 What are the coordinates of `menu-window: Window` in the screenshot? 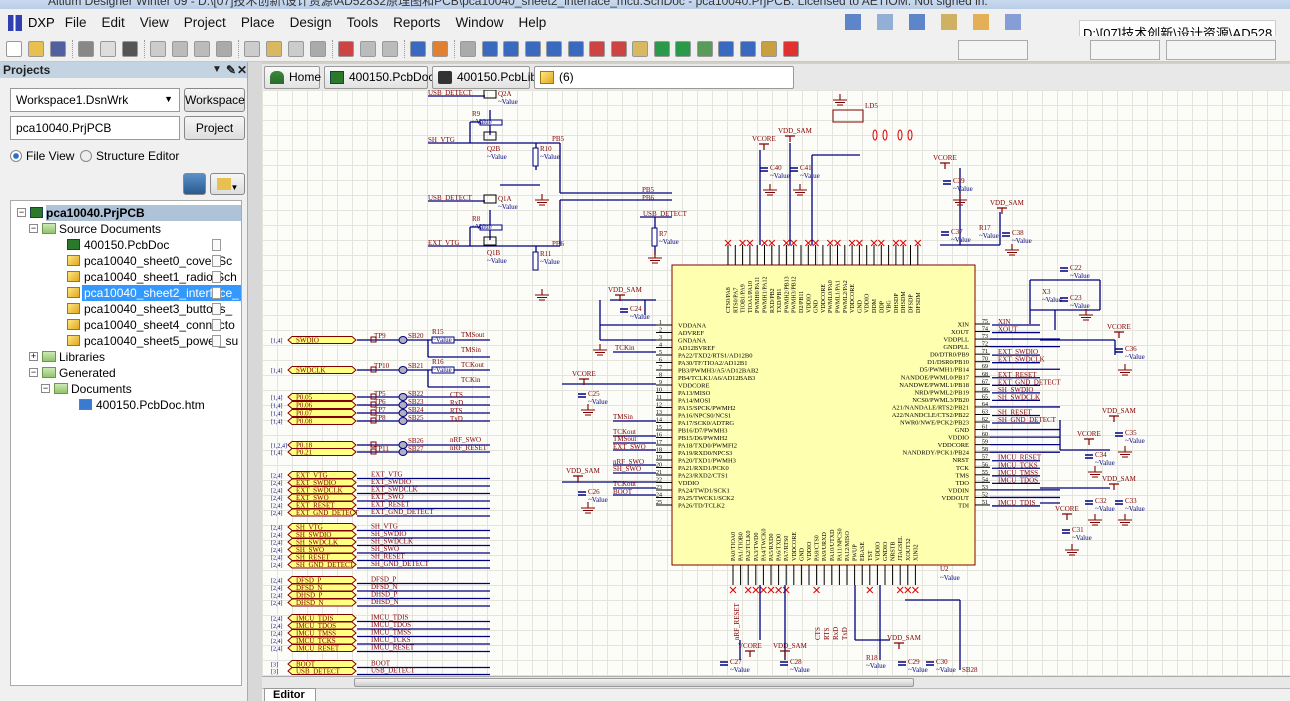 It's located at (479, 22).